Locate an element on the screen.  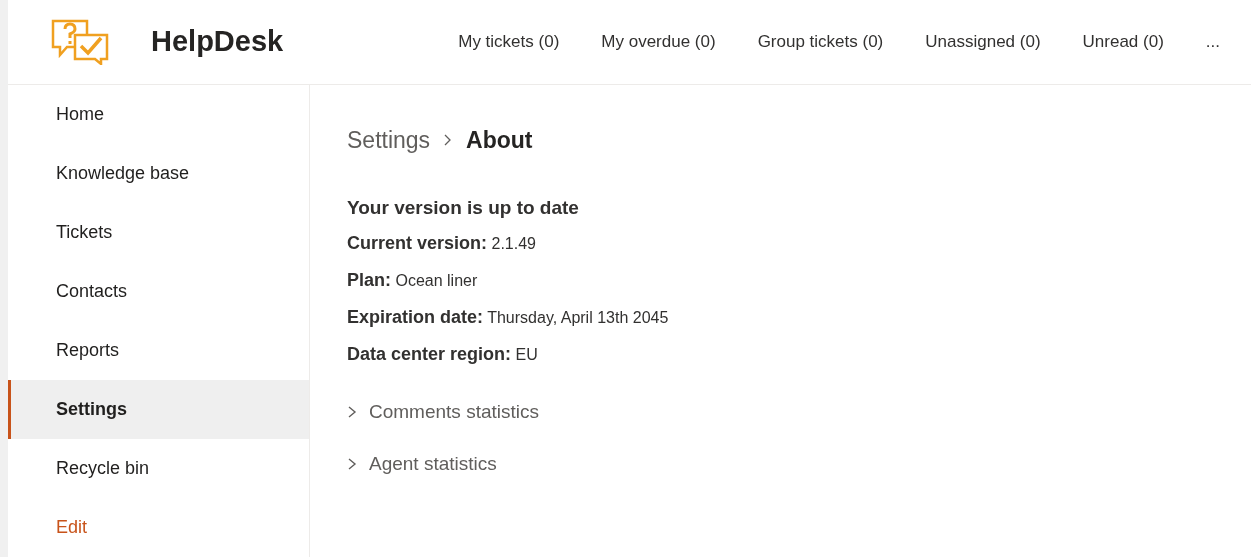
sidebar-item: Home is located at coordinates (158, 114).